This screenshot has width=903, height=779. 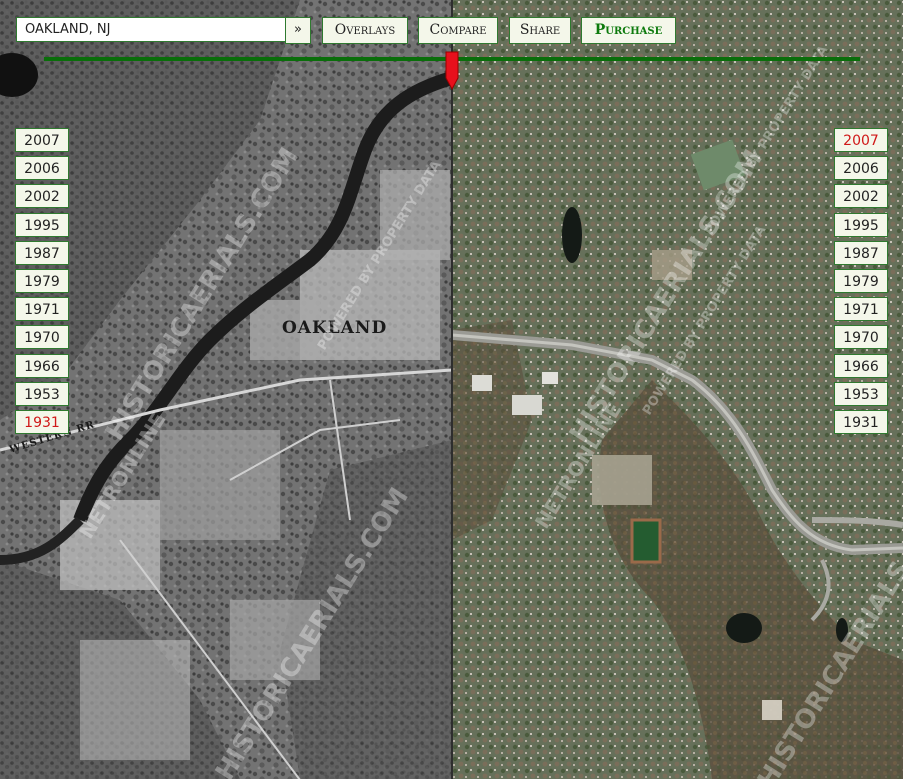 I want to click on compare-button: Compare, so click(x=458, y=30).